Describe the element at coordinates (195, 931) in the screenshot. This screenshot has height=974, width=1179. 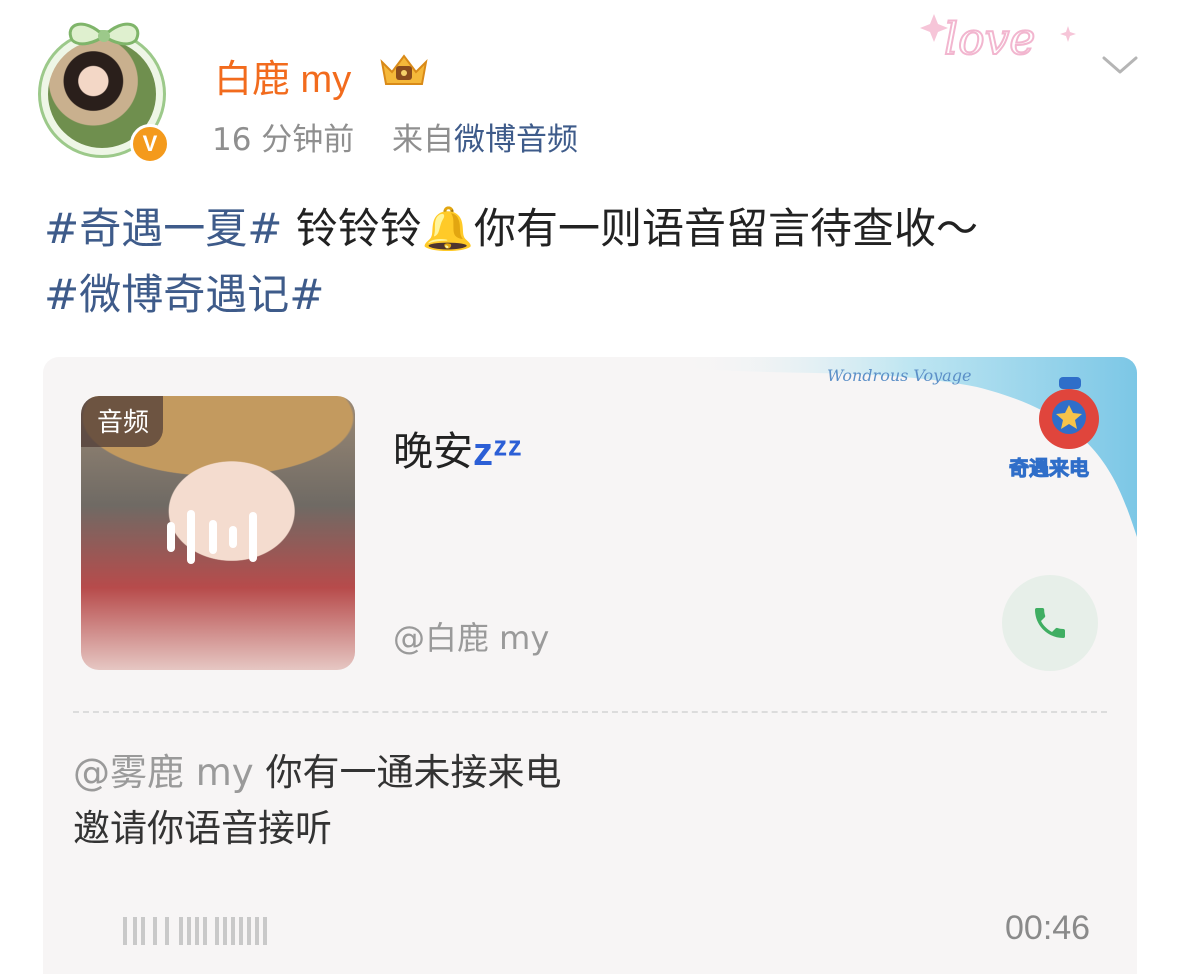
I see `waveform-icon` at that location.